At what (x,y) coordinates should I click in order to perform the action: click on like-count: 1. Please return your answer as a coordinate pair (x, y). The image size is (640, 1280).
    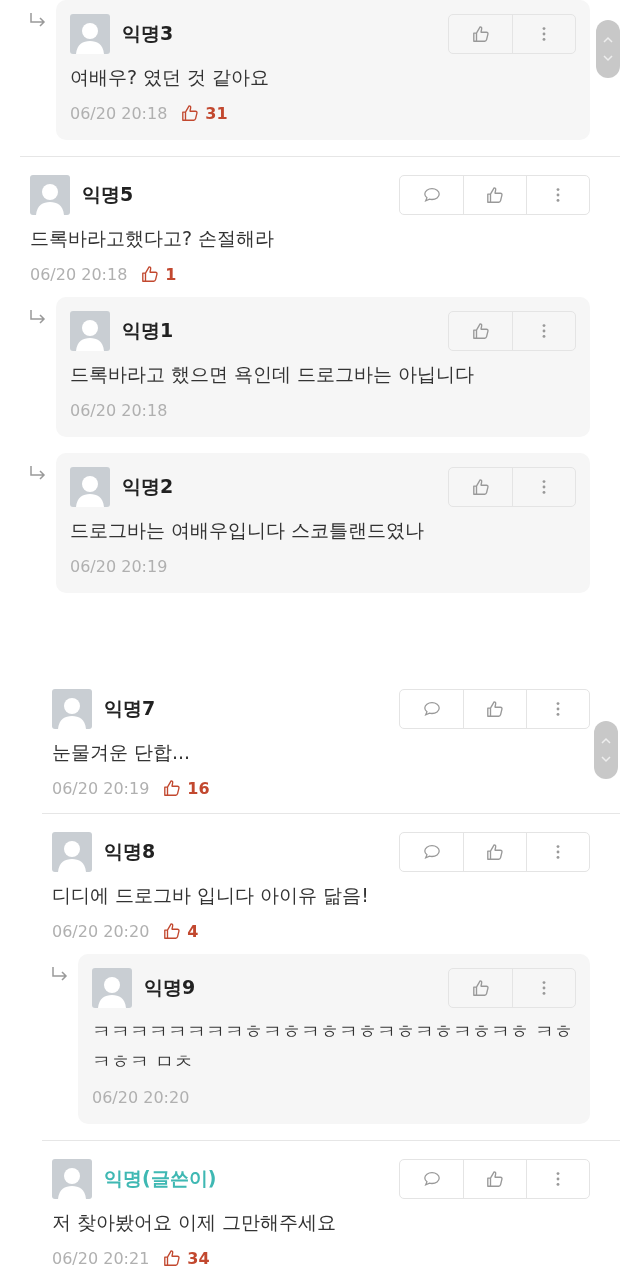
    Looking at the image, I should click on (171, 274).